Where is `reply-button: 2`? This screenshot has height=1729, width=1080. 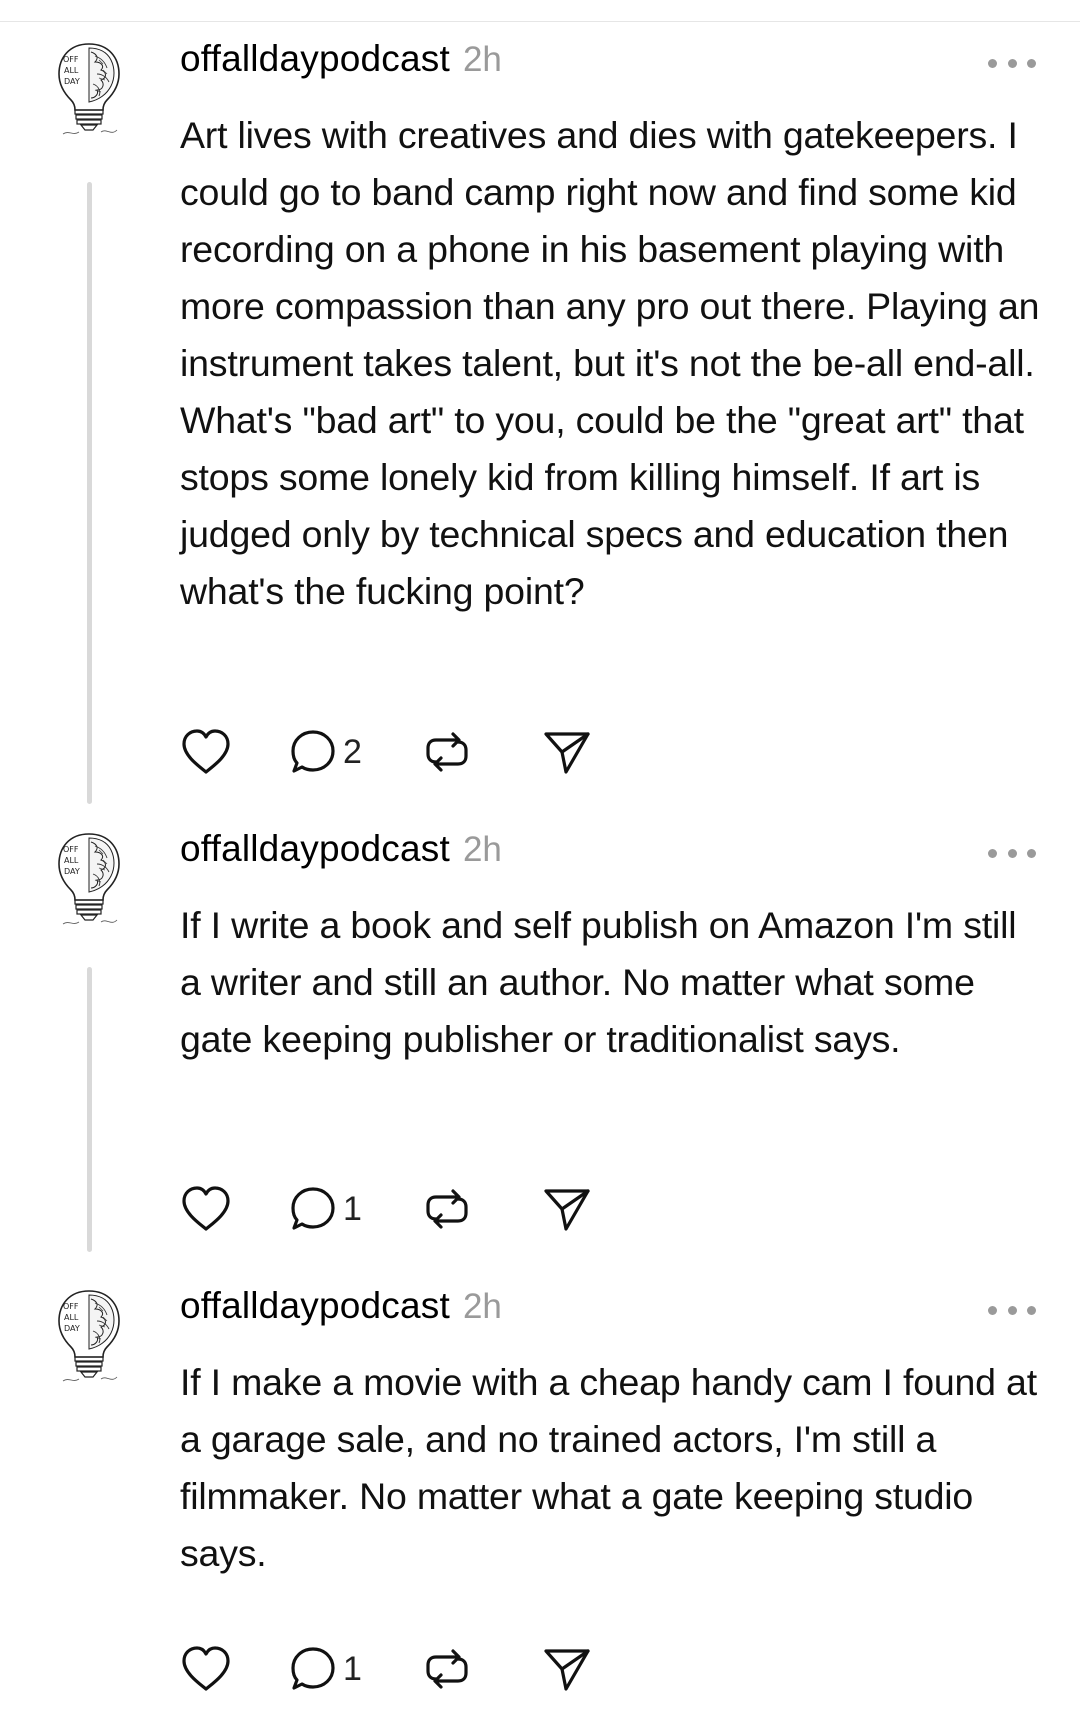
reply-button: 2 is located at coordinates (325, 752).